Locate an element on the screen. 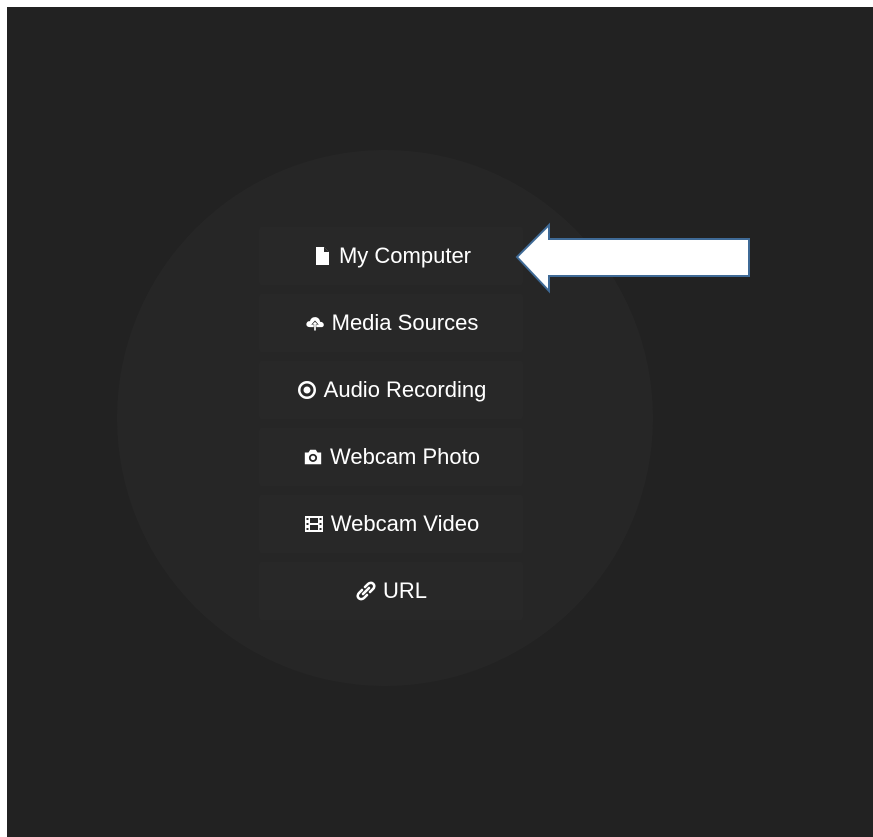 This screenshot has width=873, height=837. webcam-video-label: Webcam Video is located at coordinates (405, 523).